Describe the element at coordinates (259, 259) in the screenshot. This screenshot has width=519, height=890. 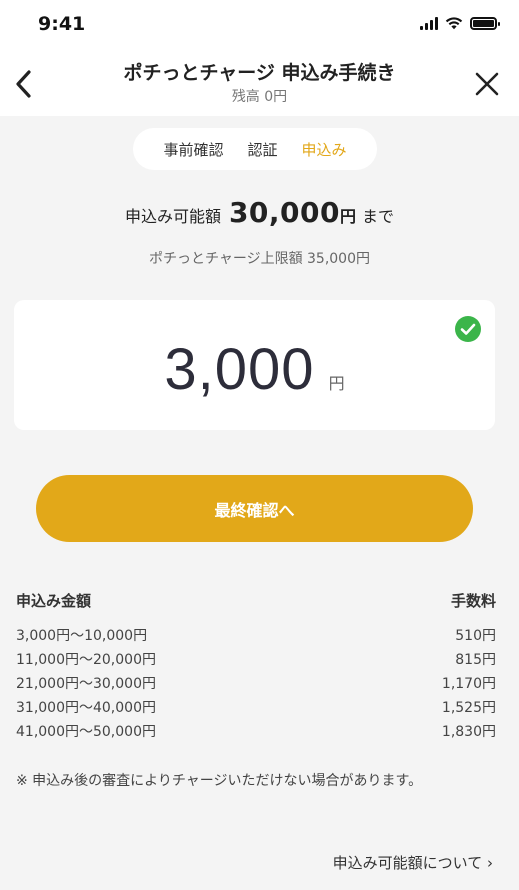
I see `limit-text: ポチっとチャージ上限額 35,000円` at that location.